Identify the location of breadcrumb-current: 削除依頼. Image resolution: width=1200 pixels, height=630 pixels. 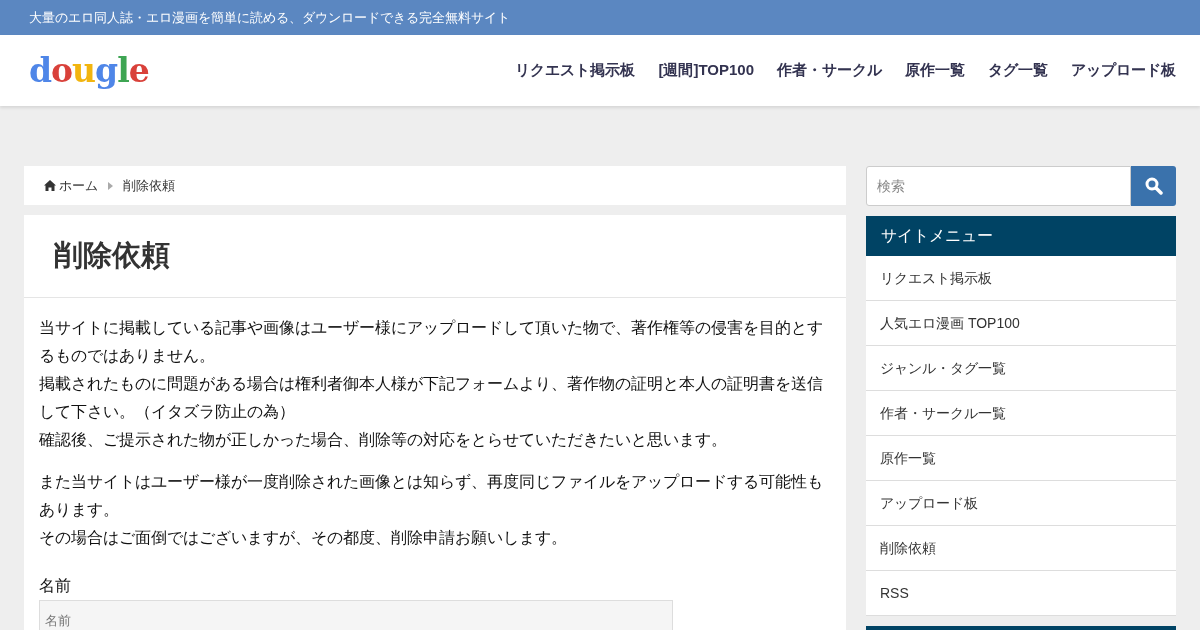
(149, 185).